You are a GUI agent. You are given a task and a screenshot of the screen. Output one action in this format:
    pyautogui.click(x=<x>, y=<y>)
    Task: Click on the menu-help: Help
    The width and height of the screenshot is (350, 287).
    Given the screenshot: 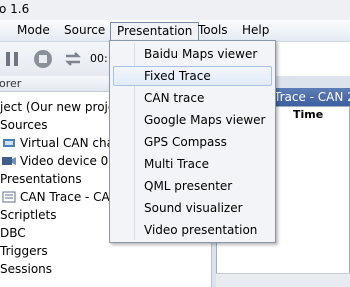 What is the action you would take?
    pyautogui.click(x=255, y=31)
    